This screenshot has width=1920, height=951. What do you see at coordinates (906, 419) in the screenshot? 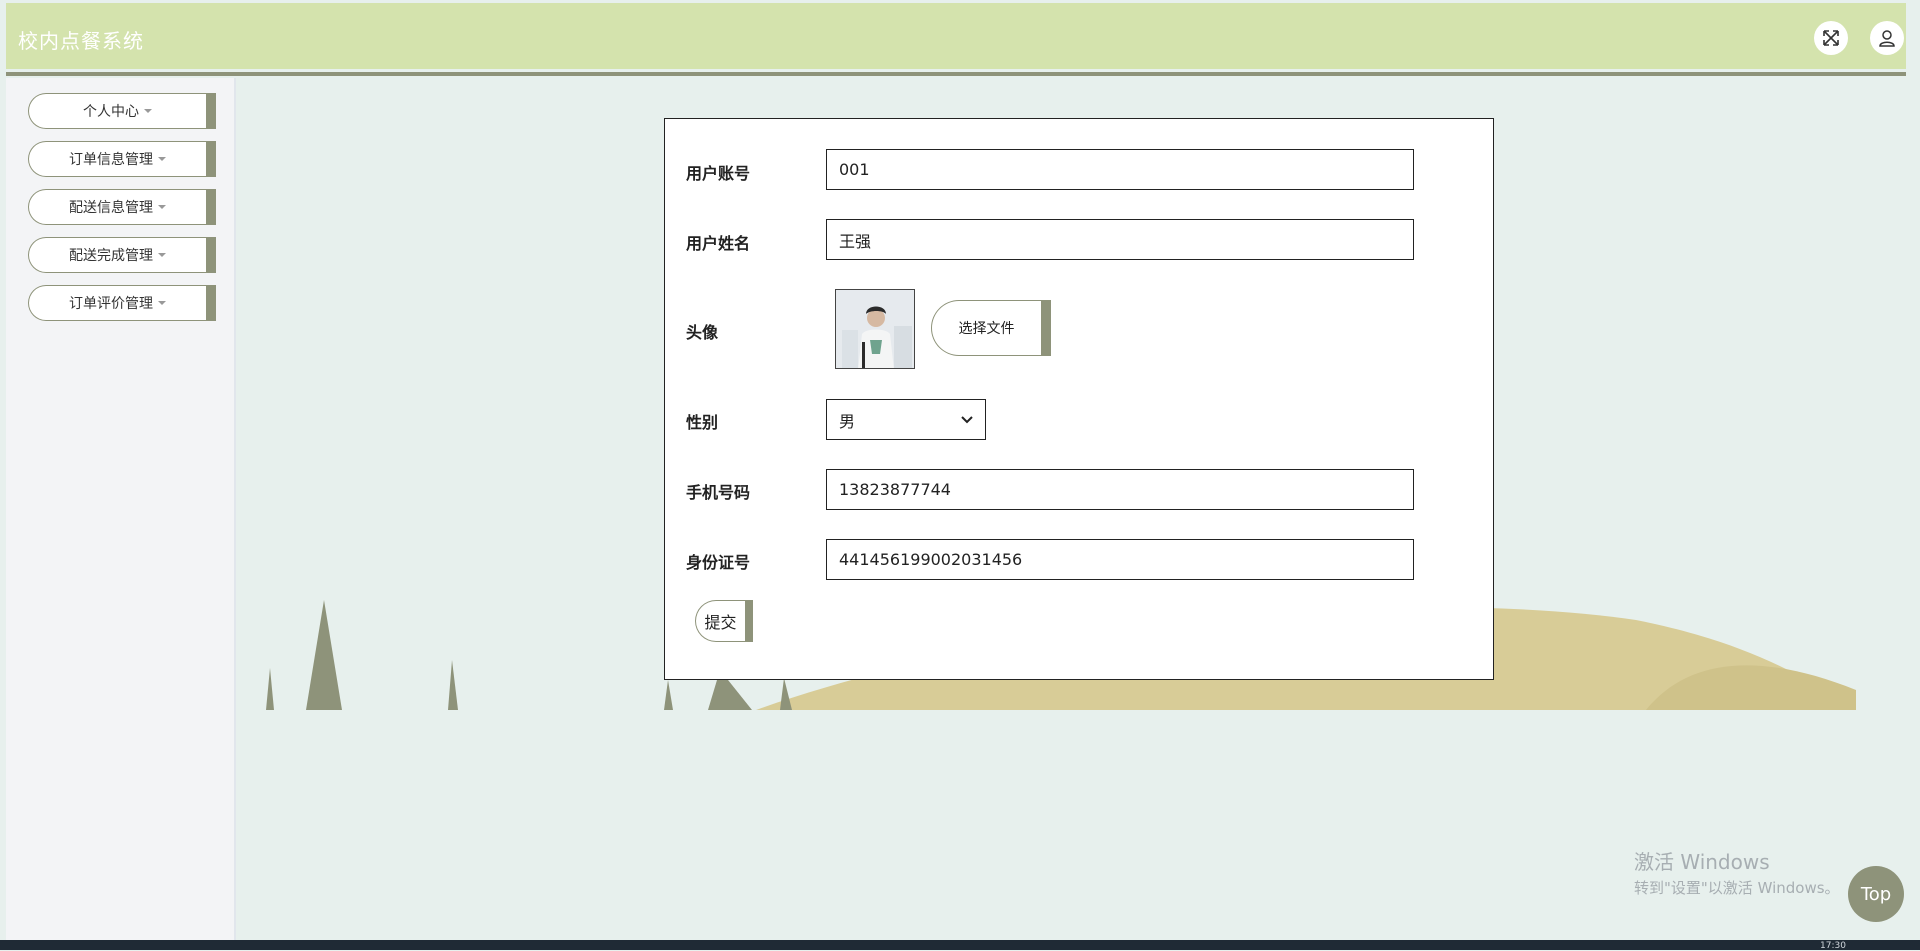
I see `gender-select: 男` at bounding box center [906, 419].